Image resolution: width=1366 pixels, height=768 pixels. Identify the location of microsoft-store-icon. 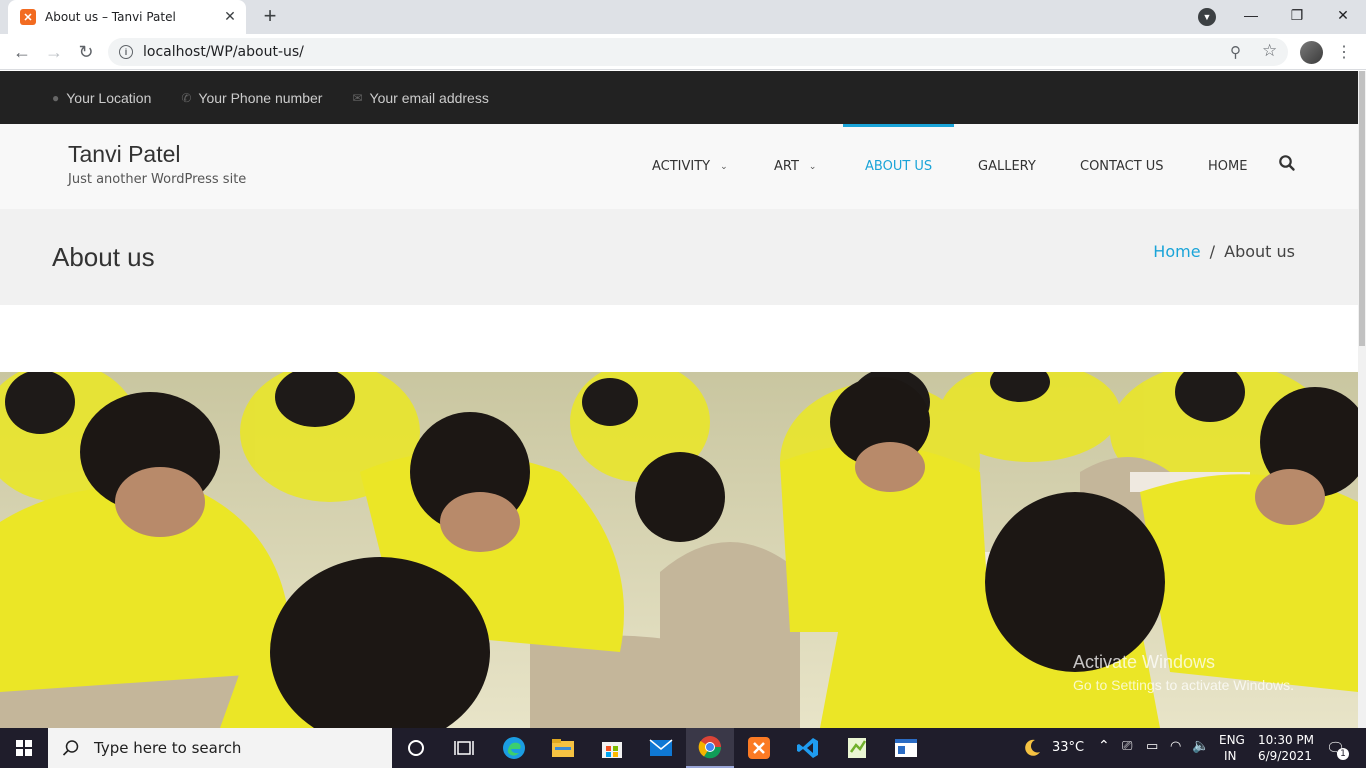
(612, 748).